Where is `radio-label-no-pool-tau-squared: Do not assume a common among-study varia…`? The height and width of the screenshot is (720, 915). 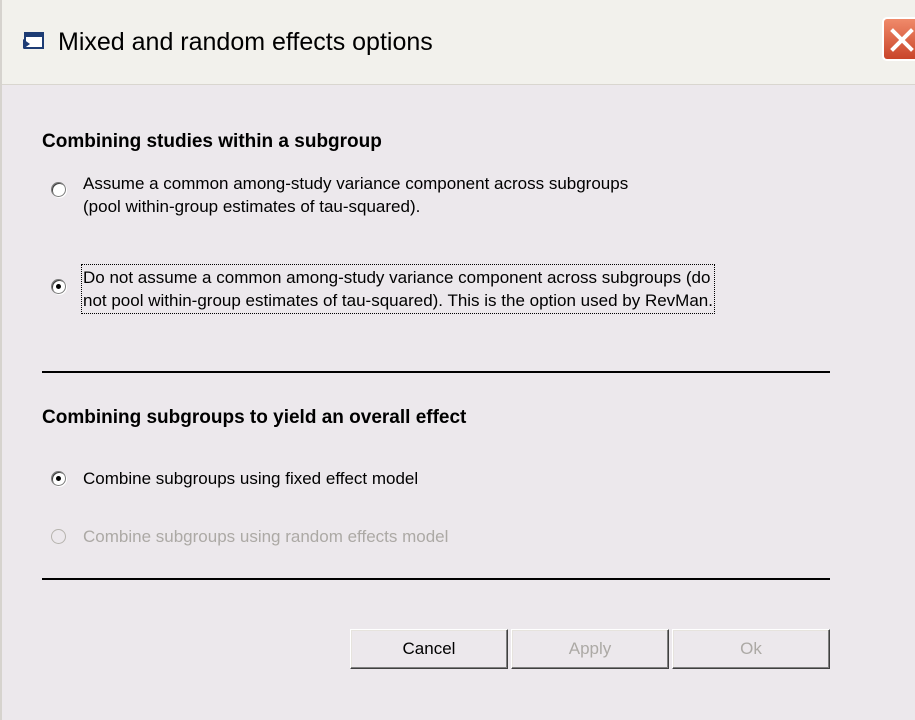
radio-label-no-pool-tau-squared: Do not assume a common among-study varia… is located at coordinates (398, 289).